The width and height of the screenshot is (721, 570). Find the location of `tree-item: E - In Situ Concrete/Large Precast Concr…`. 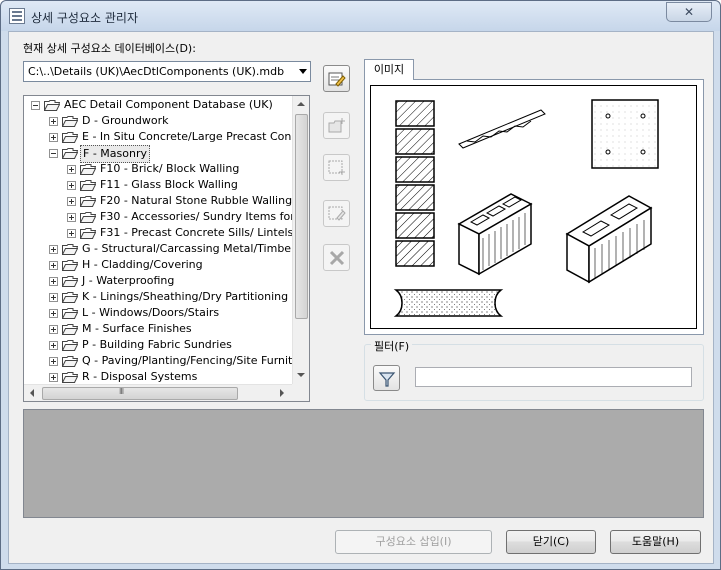

tree-item: E - In Situ Concrete/Large Precast Concr… is located at coordinates (158, 137).